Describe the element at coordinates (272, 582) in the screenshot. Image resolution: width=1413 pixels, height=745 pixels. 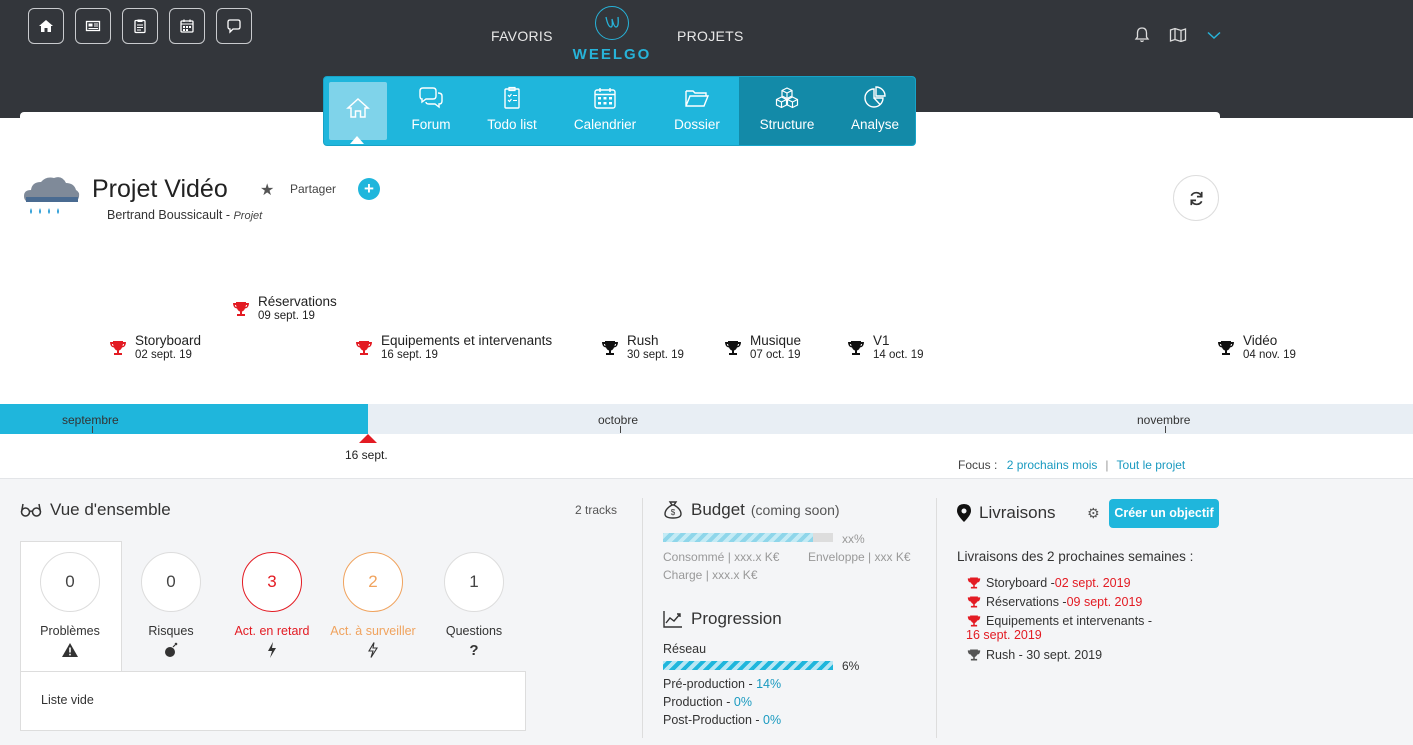
I see `card-count: 3` at that location.